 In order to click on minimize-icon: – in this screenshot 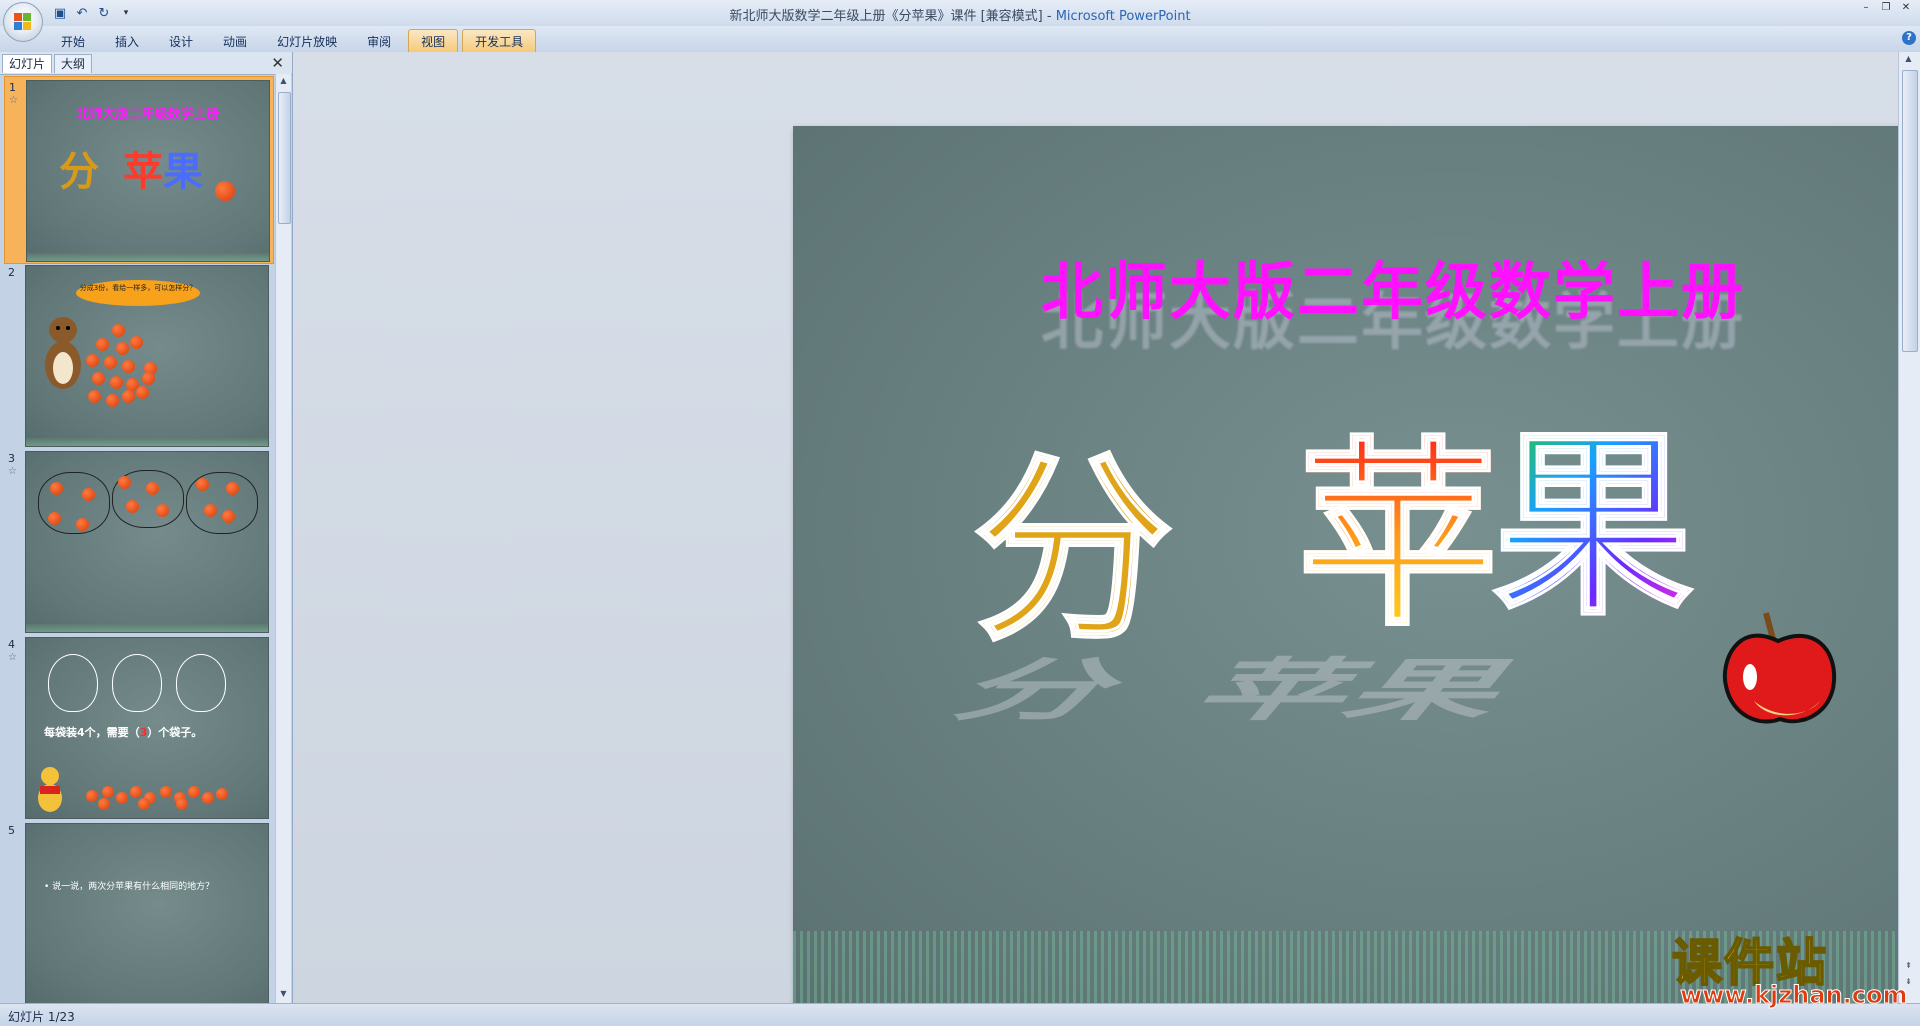, I will do `click(1866, 8)`.